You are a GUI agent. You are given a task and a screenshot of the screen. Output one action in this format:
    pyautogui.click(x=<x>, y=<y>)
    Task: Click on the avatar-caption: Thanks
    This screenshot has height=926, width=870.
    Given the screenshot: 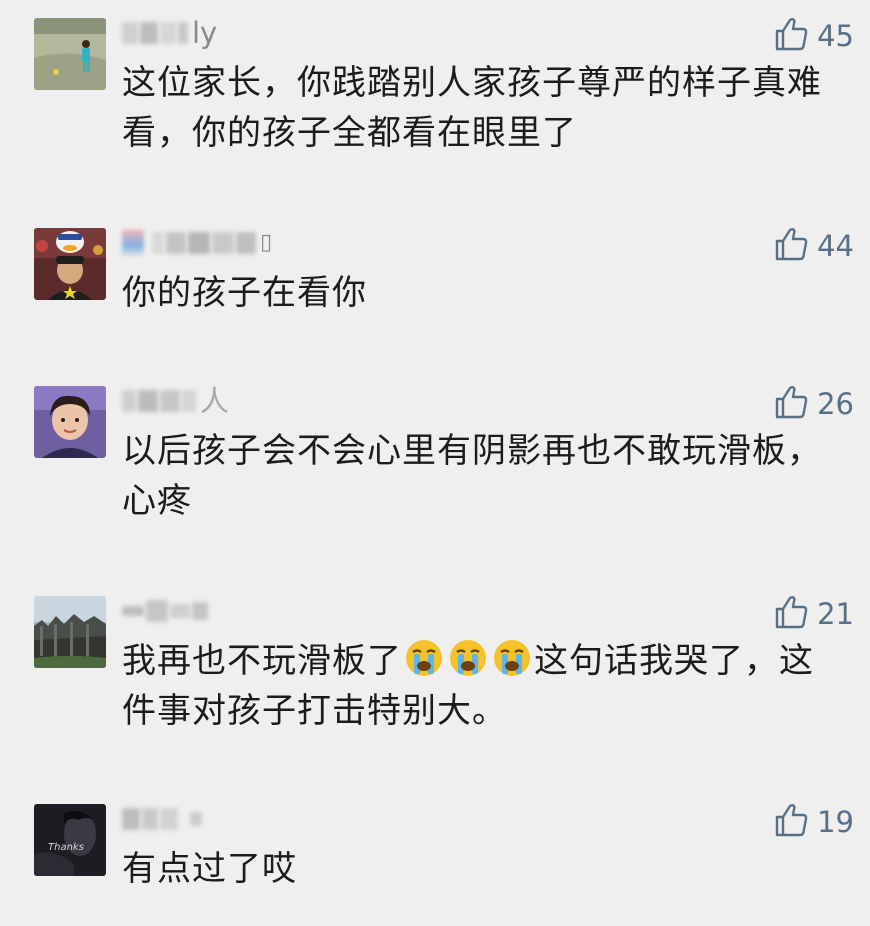 What is the action you would take?
    pyautogui.click(x=66, y=847)
    